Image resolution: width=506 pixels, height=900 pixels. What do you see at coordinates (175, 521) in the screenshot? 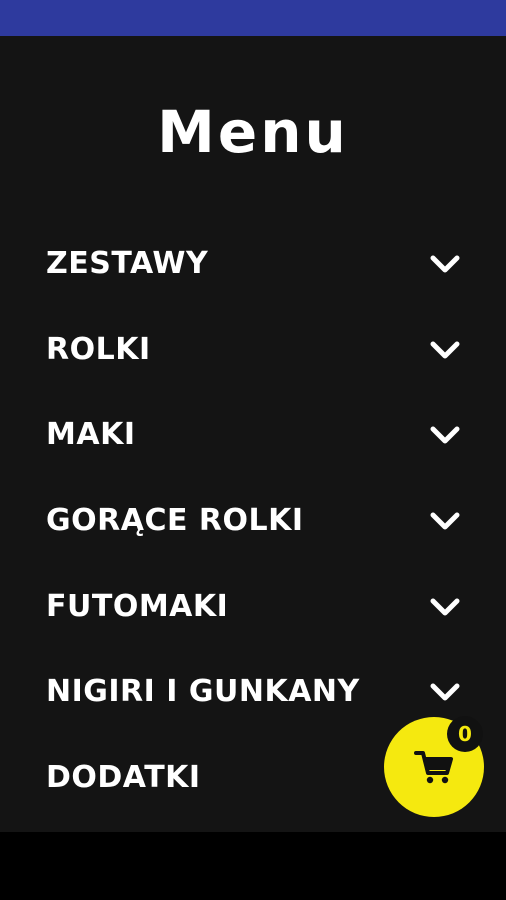
I see `menu-item-label: GORĄCE ROLKI` at bounding box center [175, 521].